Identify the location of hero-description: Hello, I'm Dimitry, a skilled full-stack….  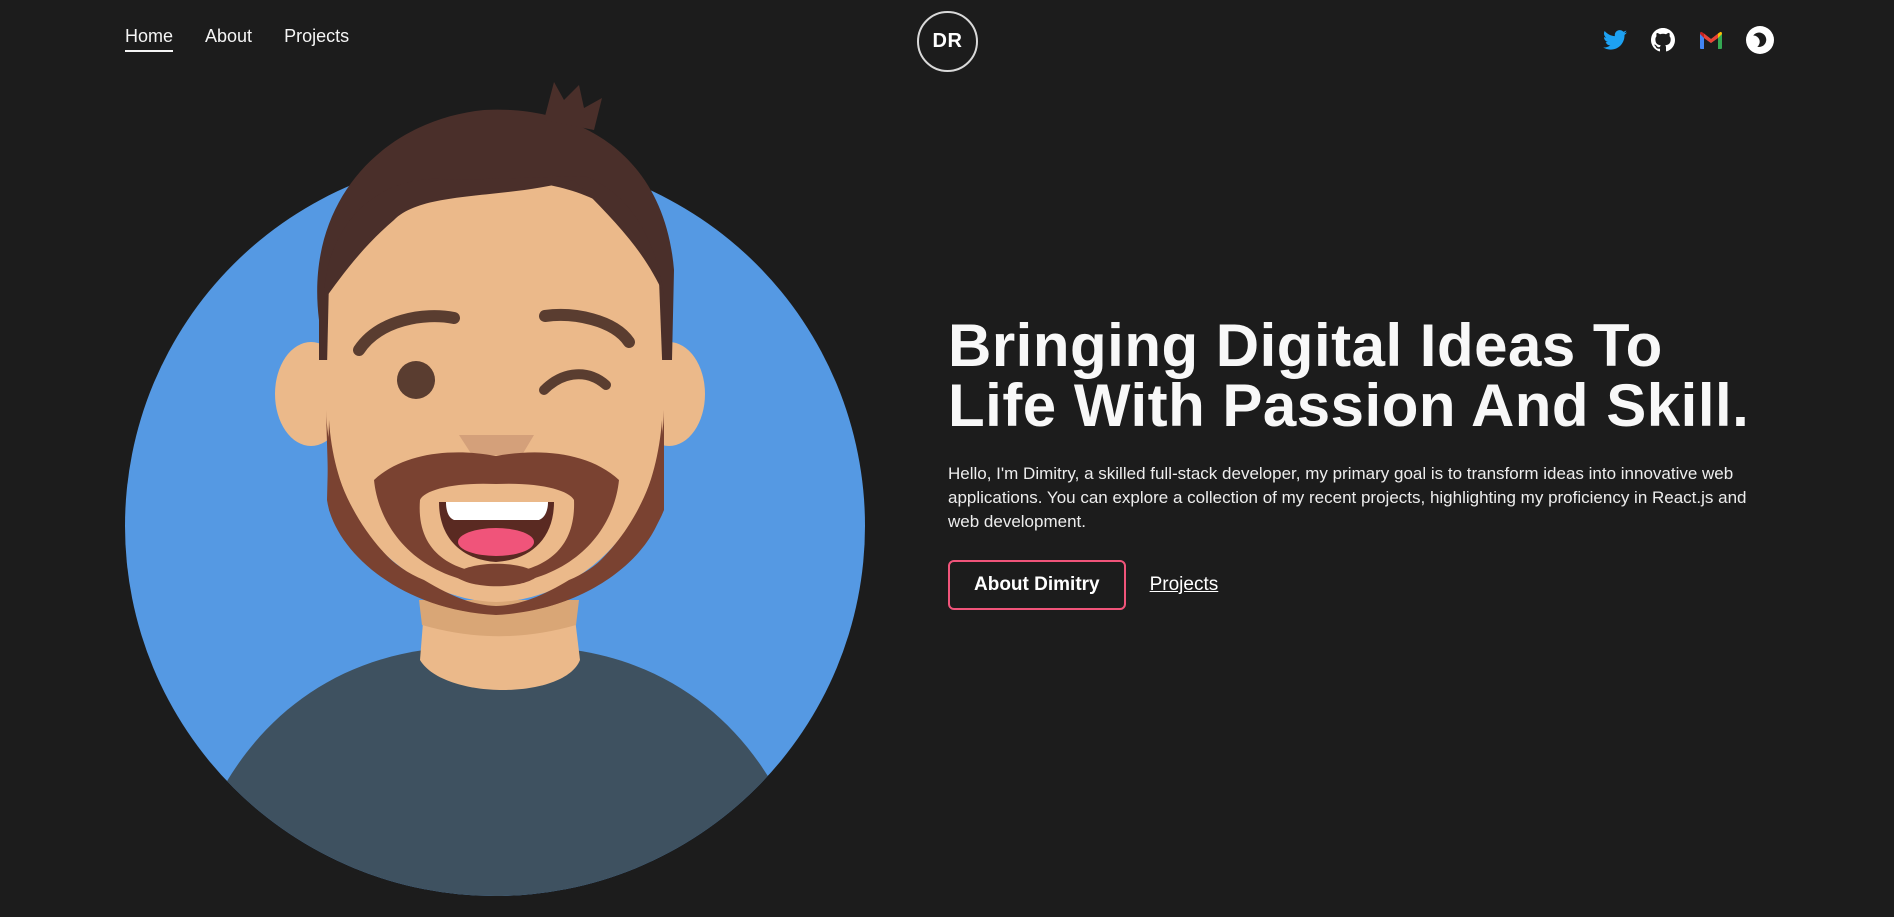
(1347, 497).